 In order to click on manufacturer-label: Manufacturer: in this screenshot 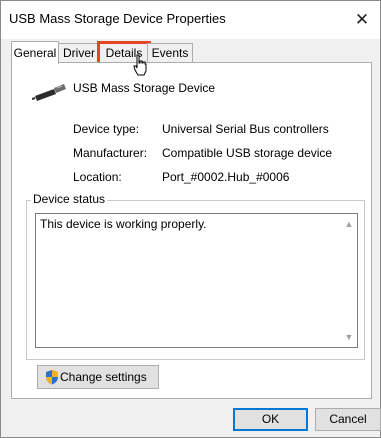, I will do `click(110, 153)`.